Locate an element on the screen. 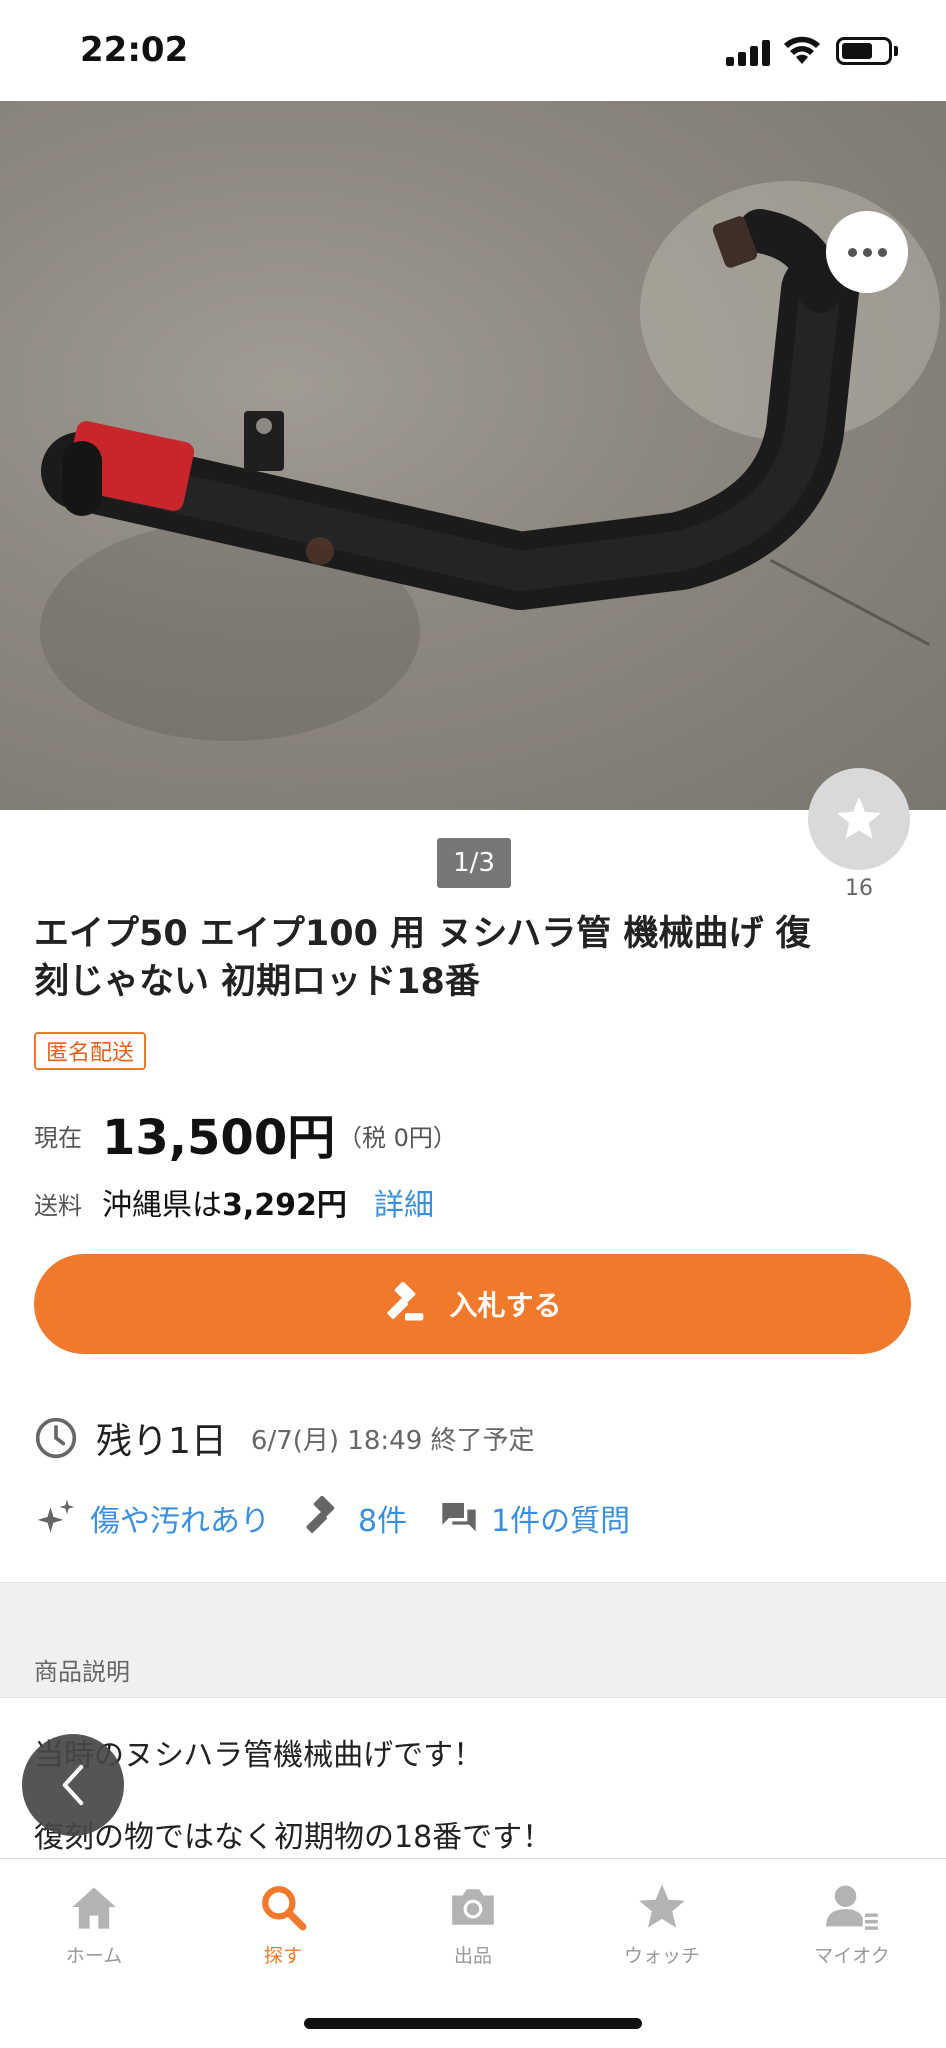 Image resolution: width=946 pixels, height=2048 pixels. tax-amount: （税 0円） is located at coordinates (397, 1138).